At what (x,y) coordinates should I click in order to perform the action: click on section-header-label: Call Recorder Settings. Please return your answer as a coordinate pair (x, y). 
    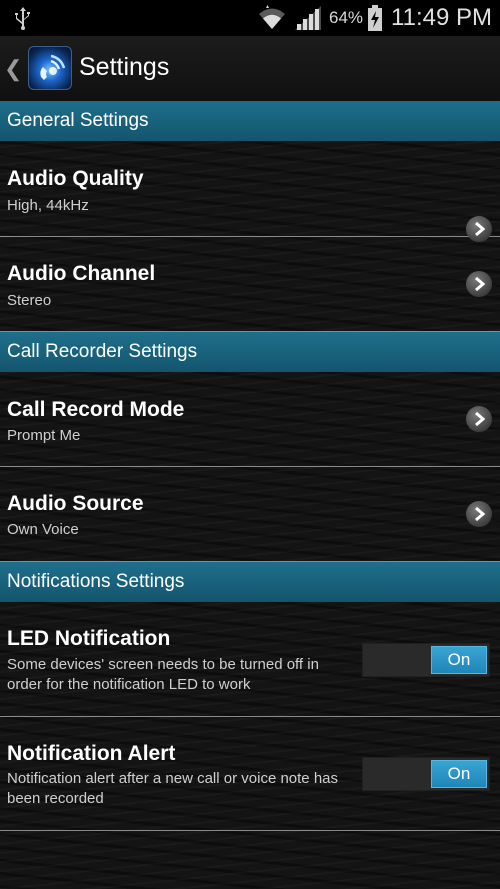
    Looking at the image, I should click on (102, 351).